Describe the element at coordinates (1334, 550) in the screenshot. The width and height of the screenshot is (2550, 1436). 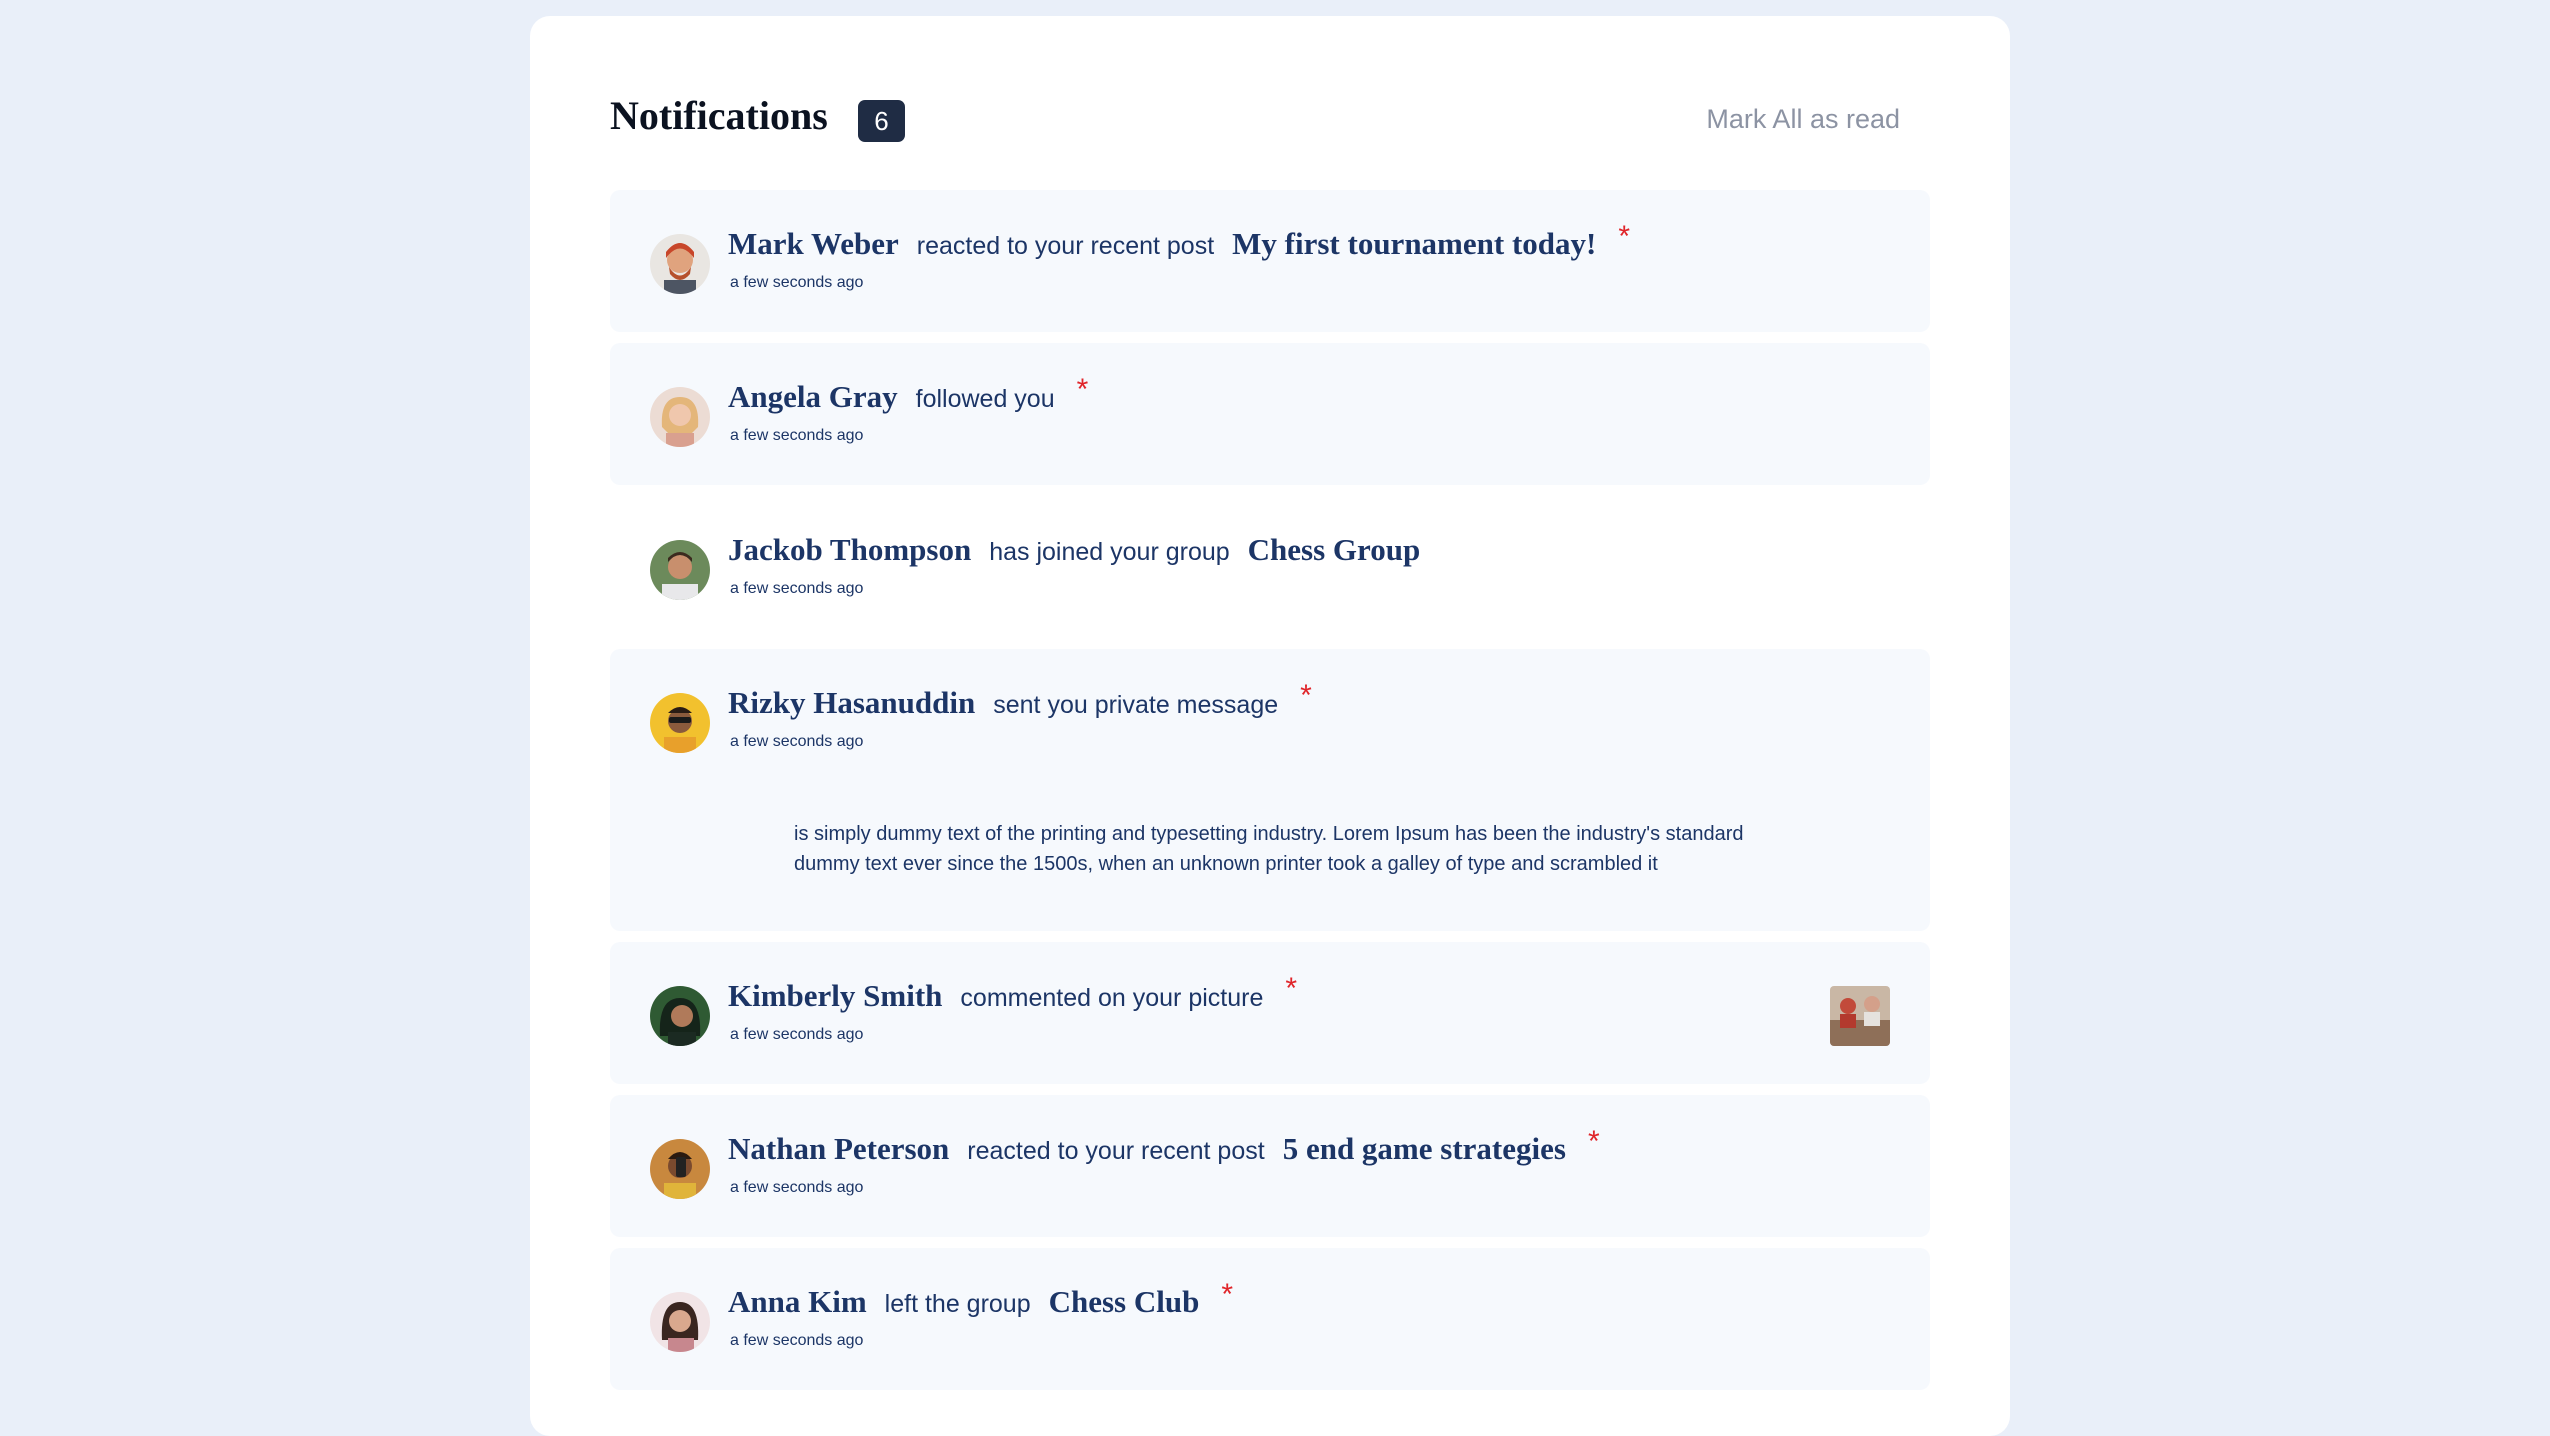
I see `group-link: Chess Group` at that location.